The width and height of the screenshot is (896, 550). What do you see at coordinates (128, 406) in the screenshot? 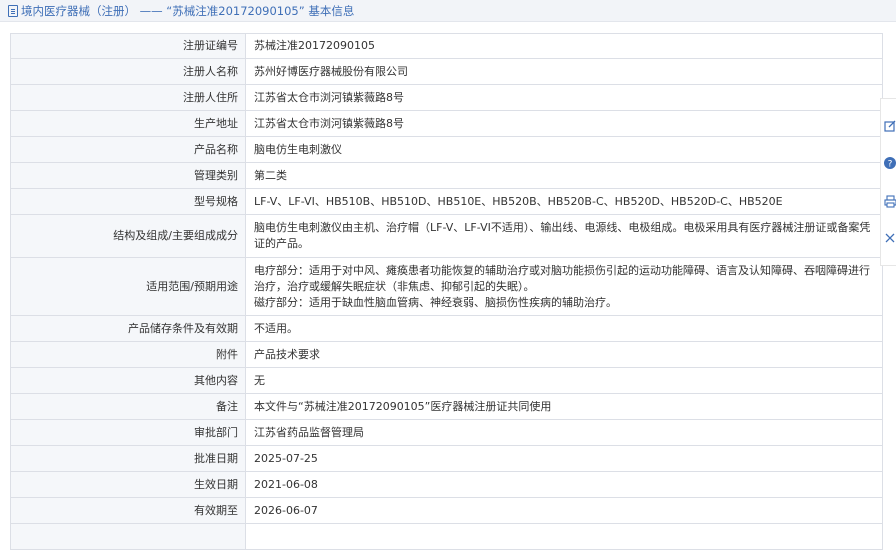
I see `row-label: 备注` at bounding box center [128, 406].